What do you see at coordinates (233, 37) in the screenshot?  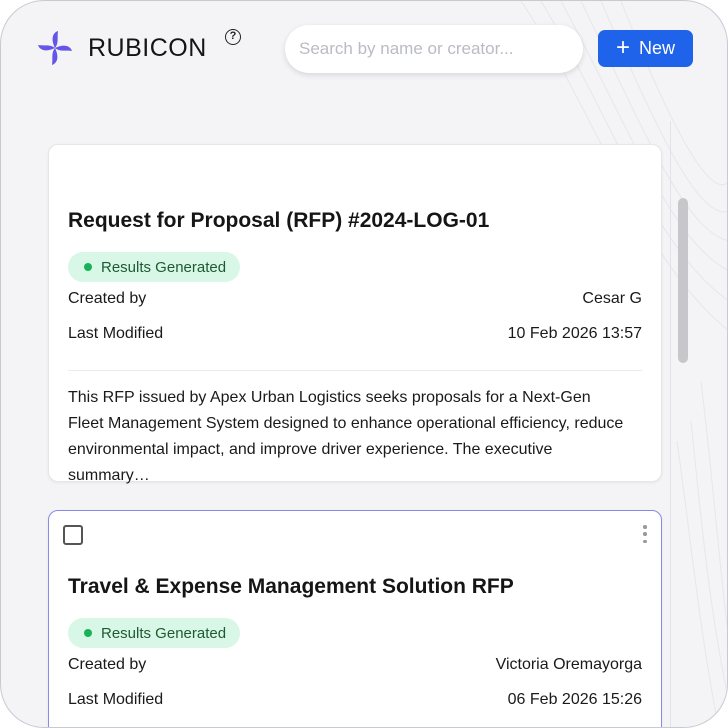 I see `help-icon: ?` at bounding box center [233, 37].